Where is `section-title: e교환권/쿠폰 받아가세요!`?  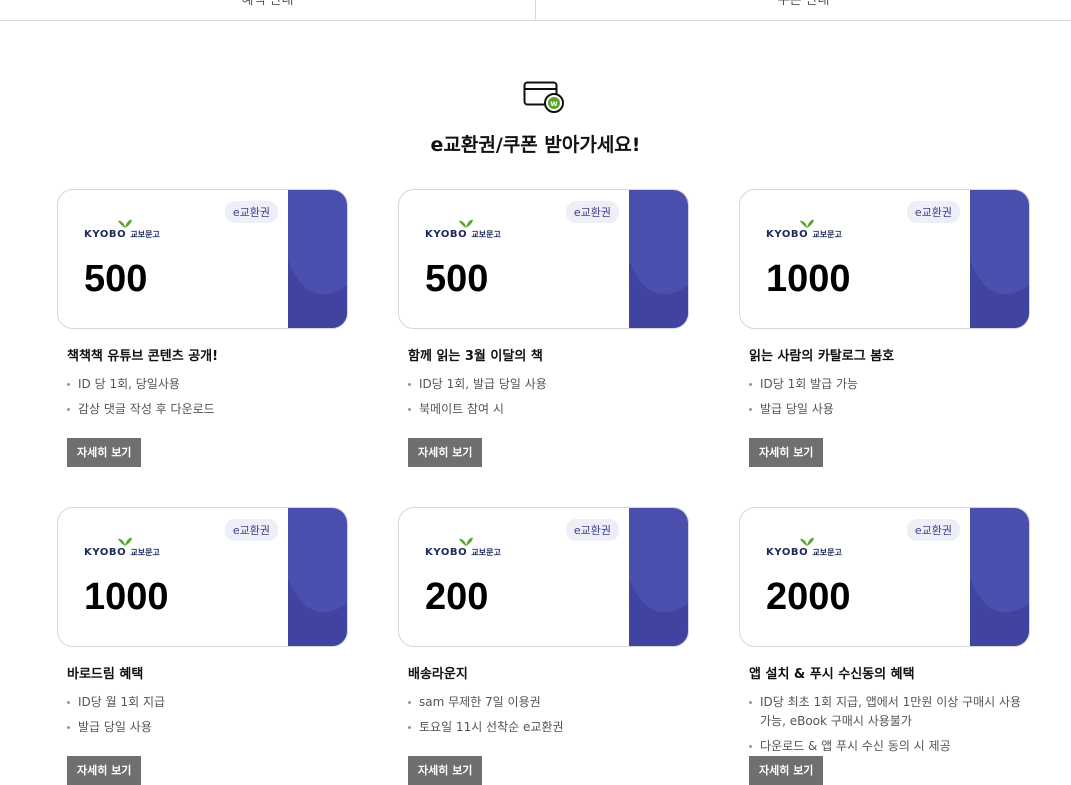 section-title: e교환권/쿠폰 받아가세요! is located at coordinates (535, 145).